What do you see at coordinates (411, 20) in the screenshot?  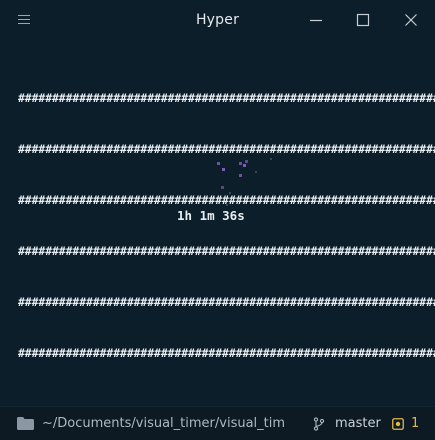 I see `close-icon` at bounding box center [411, 20].